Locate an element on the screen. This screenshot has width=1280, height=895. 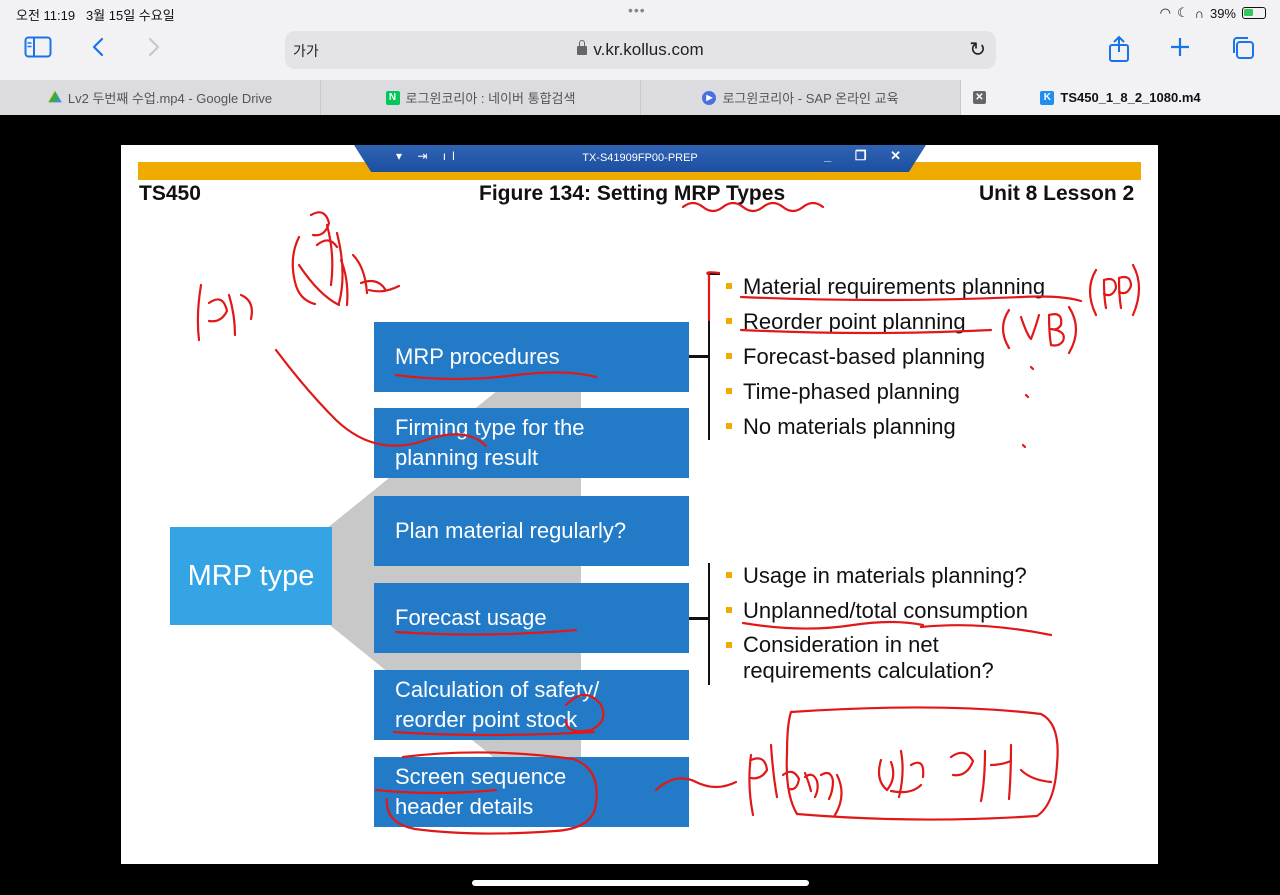
tab-sap-education: ▶ 로그윈코리아 - SAP 온라인 교육 is located at coordinates (801, 97).